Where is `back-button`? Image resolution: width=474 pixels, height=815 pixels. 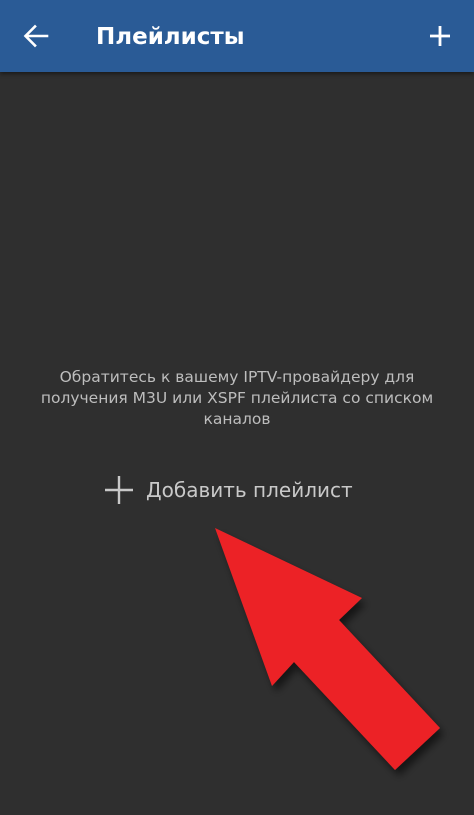 back-button is located at coordinates (36, 36).